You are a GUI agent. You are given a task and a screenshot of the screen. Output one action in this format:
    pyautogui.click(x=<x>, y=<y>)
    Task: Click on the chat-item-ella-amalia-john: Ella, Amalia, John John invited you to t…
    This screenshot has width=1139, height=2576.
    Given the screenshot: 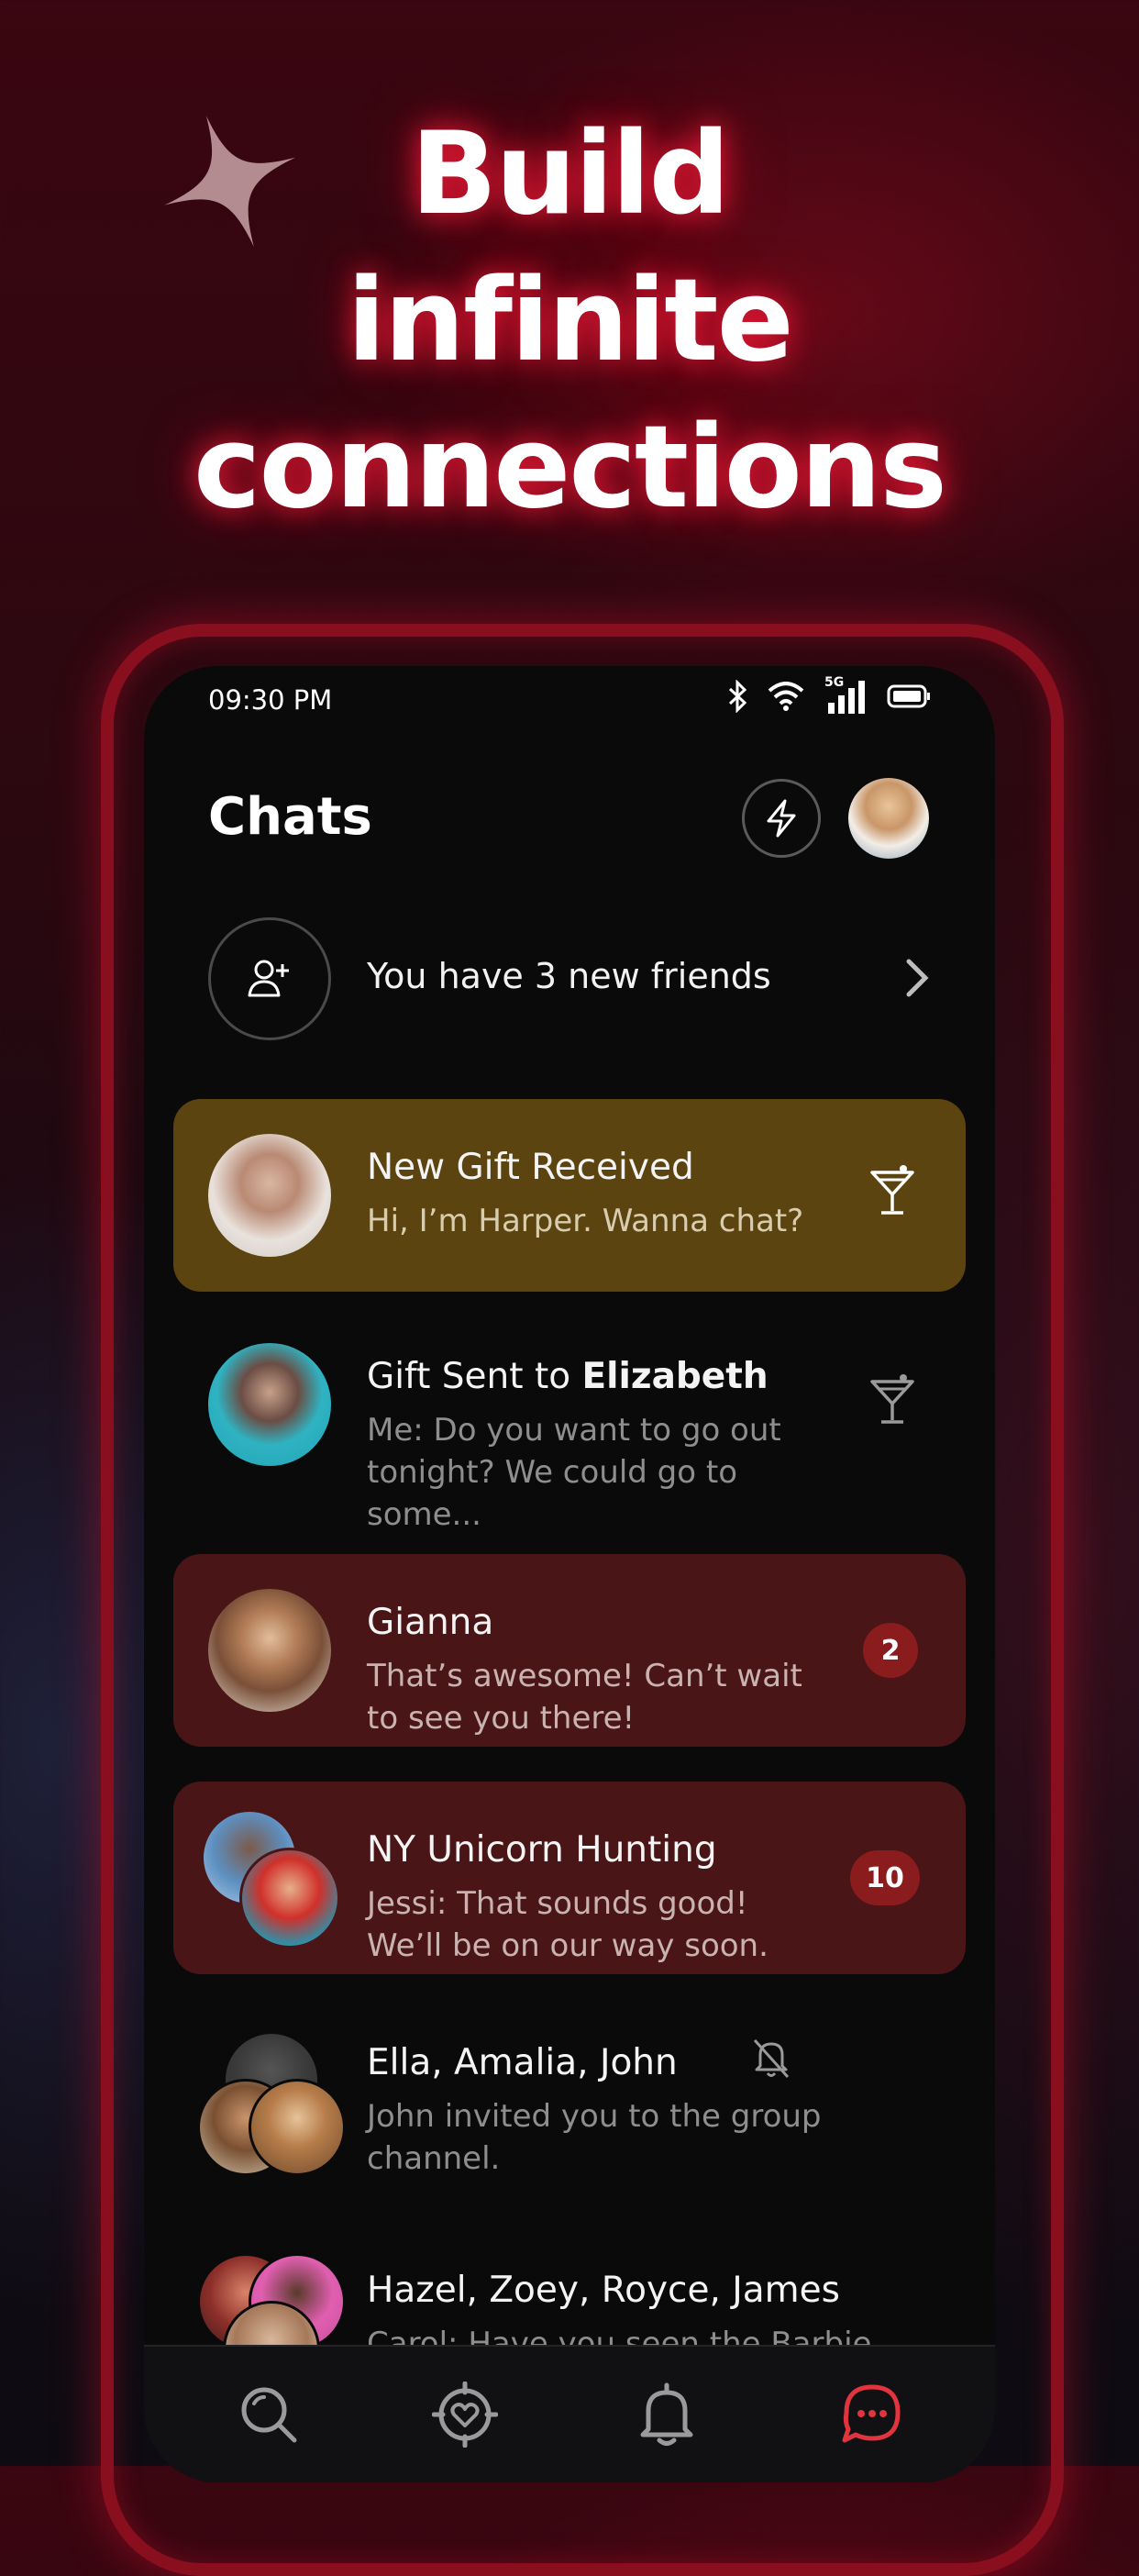 What is the action you would take?
    pyautogui.click(x=569, y=2090)
    